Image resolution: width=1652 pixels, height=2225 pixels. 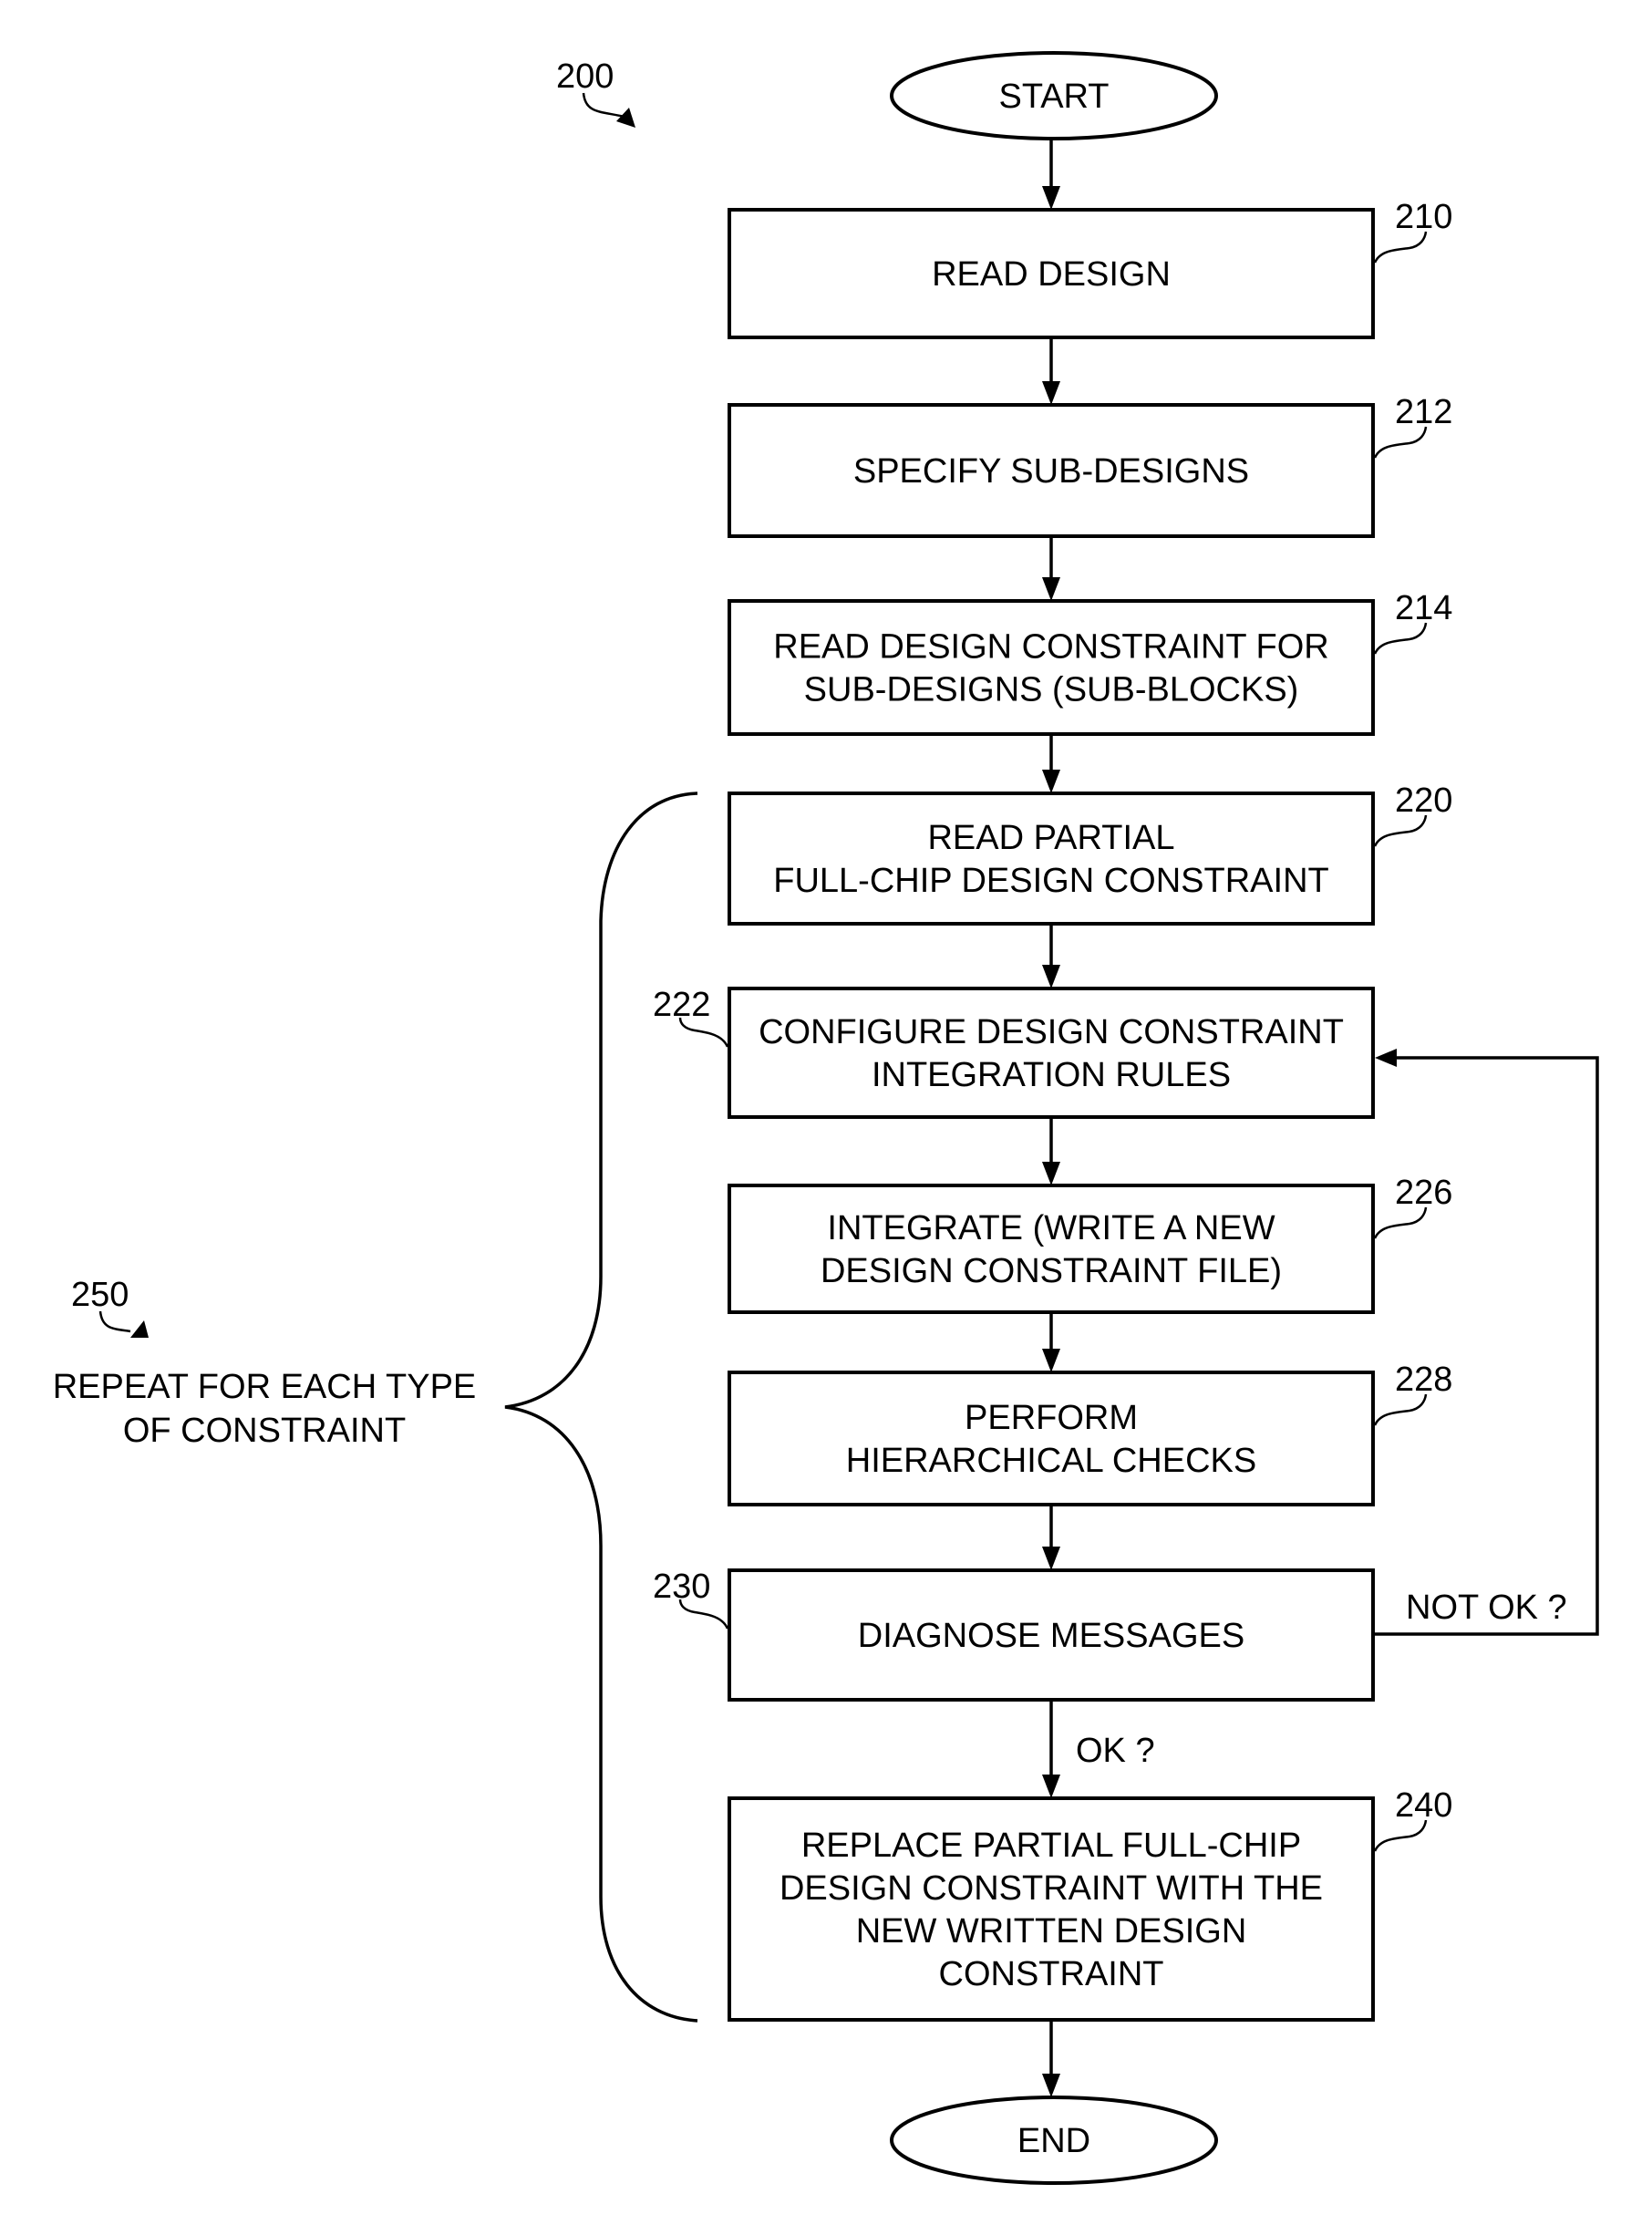 I want to click on step-label-line: FULL-CHIP DESIGN CONSTRAINT, so click(x=1050, y=881).